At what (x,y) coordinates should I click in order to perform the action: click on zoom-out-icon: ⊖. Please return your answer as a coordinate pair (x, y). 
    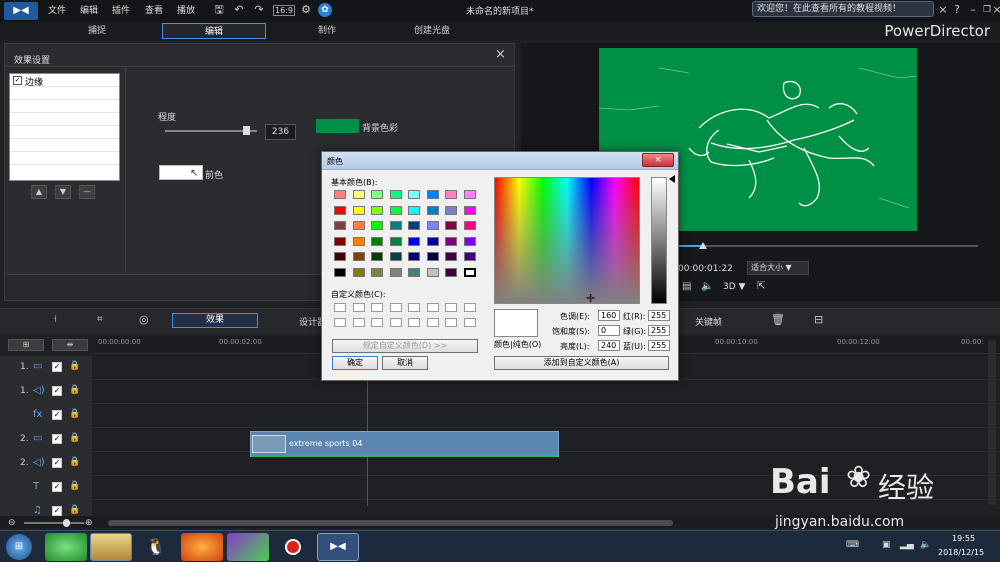
    Looking at the image, I should click on (12, 523).